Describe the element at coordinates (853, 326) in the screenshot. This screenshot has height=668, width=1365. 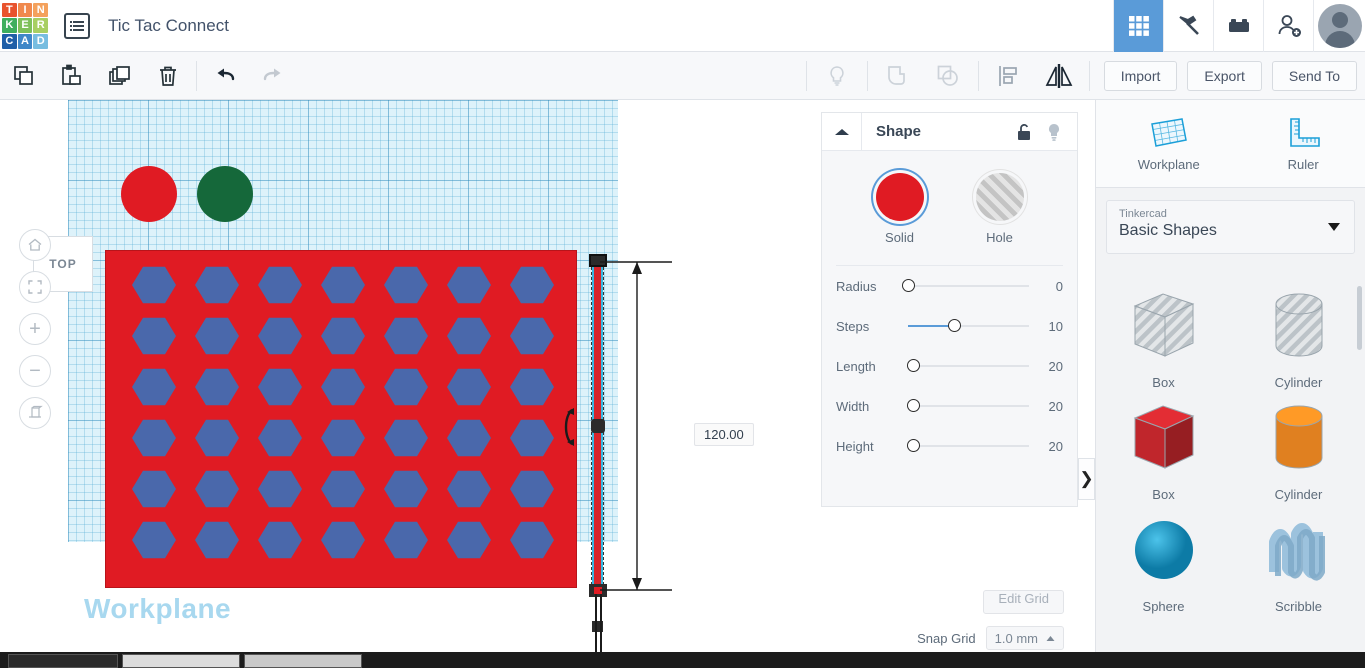
I see `slider-label-steps: Steps` at that location.